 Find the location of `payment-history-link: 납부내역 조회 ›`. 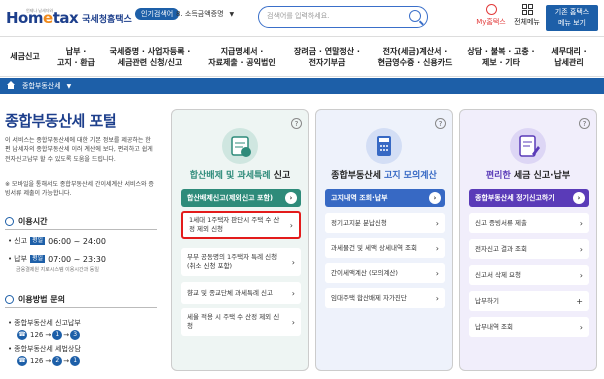

payment-history-link: 납부내역 조회 › is located at coordinates (529, 327).